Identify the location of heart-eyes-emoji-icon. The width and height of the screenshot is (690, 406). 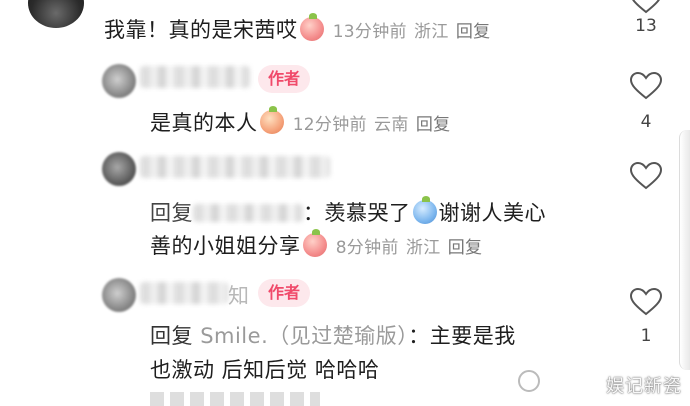
(311, 27).